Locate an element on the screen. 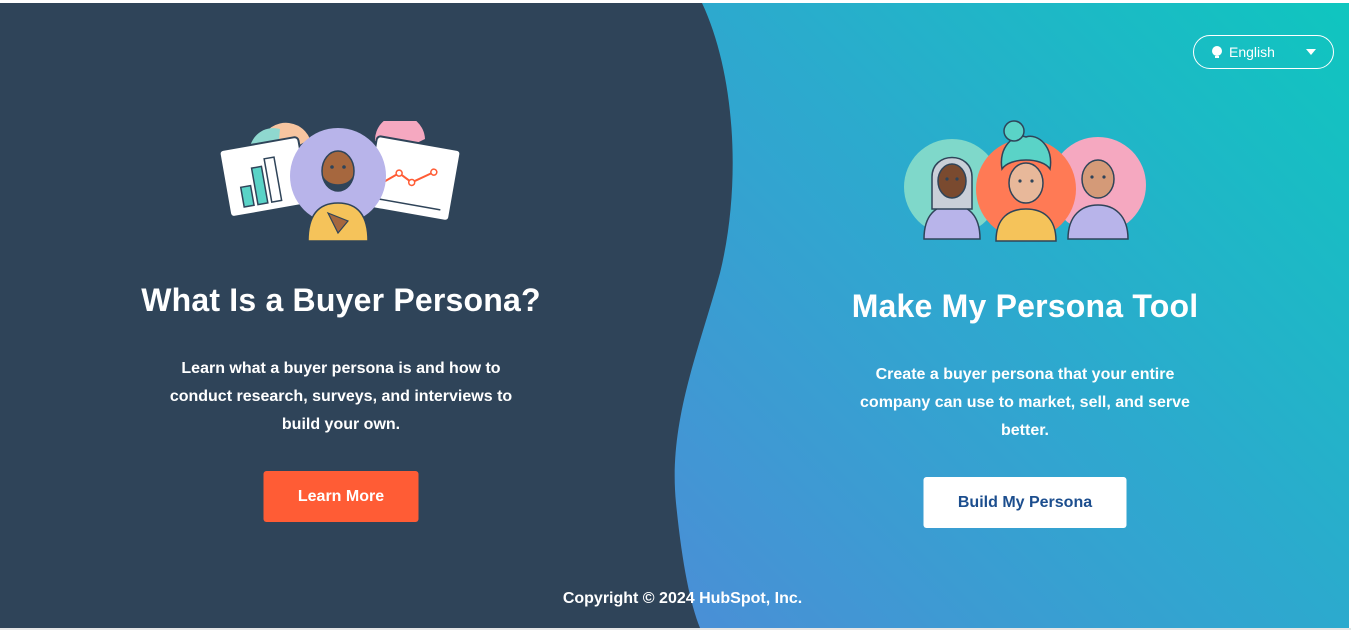  globe-icon is located at coordinates (1217, 52).